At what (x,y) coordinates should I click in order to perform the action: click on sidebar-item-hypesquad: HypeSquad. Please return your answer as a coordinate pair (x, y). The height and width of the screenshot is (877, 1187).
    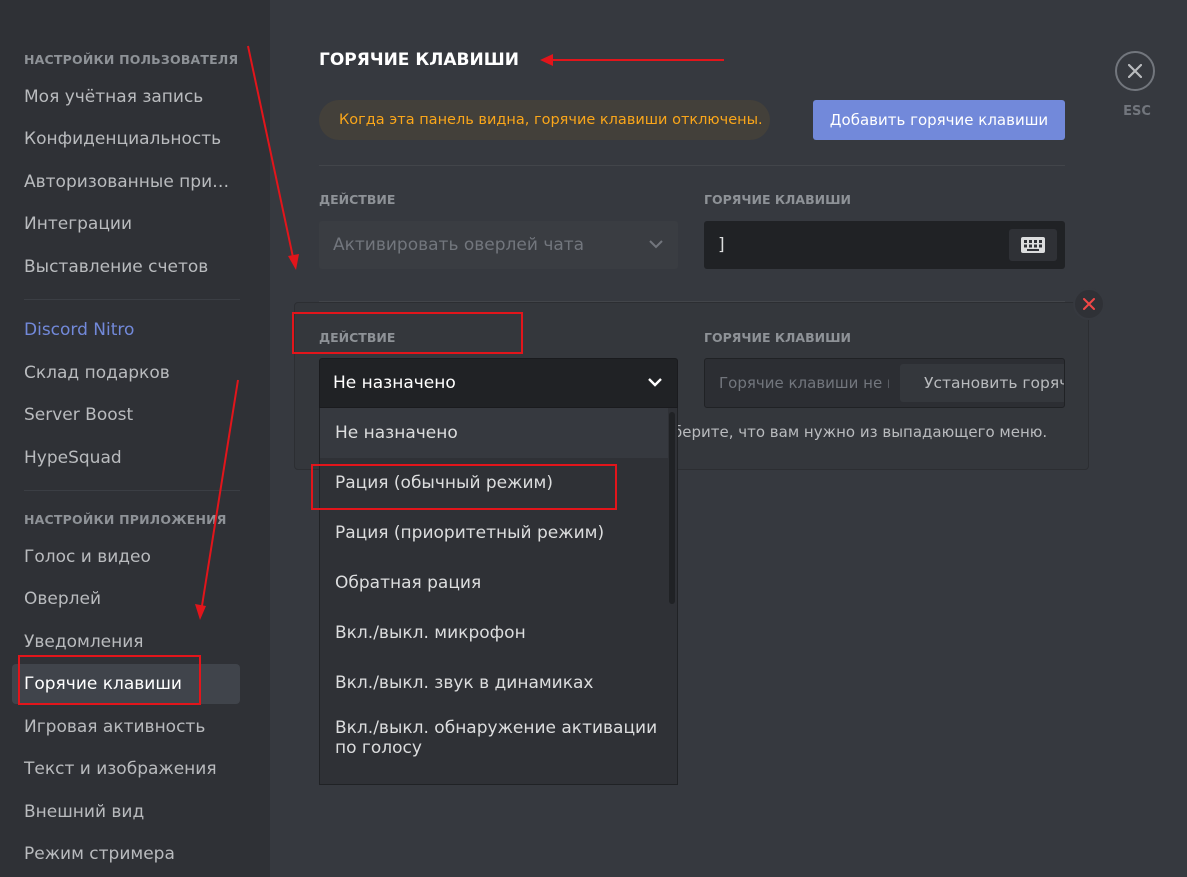
    Looking at the image, I should click on (126, 458).